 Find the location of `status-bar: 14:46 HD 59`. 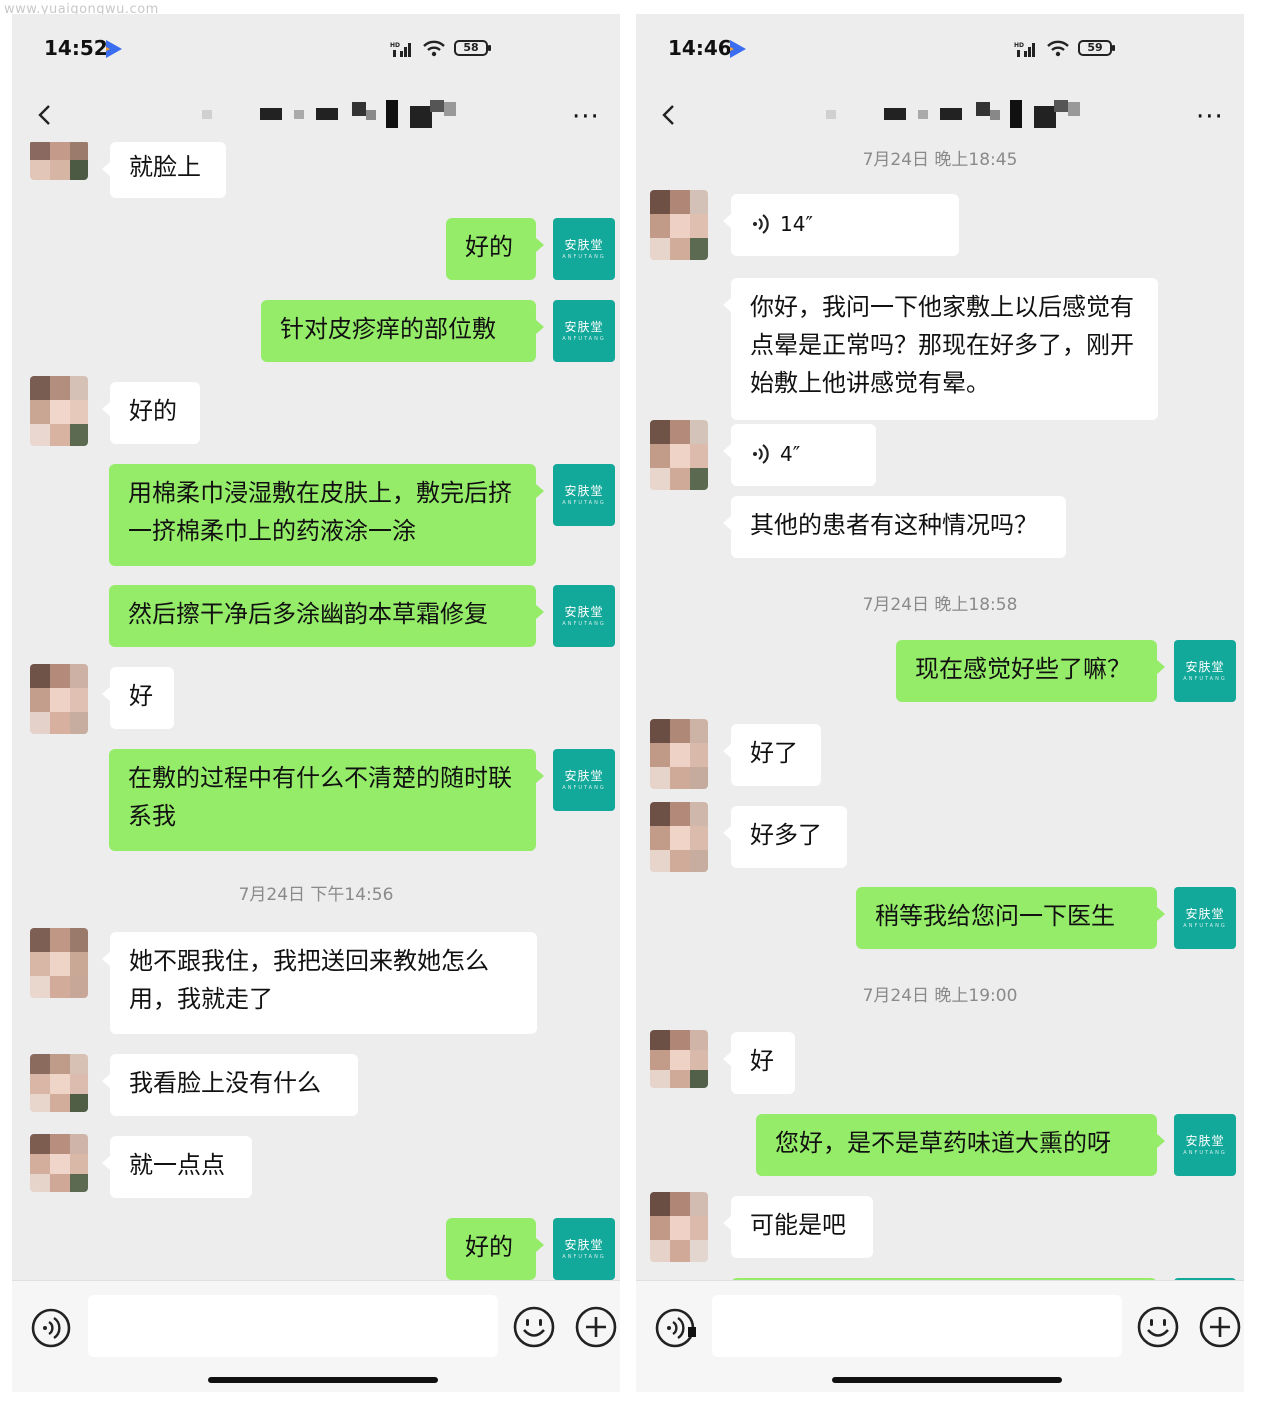

status-bar: 14:46 HD 59 is located at coordinates (940, 50).